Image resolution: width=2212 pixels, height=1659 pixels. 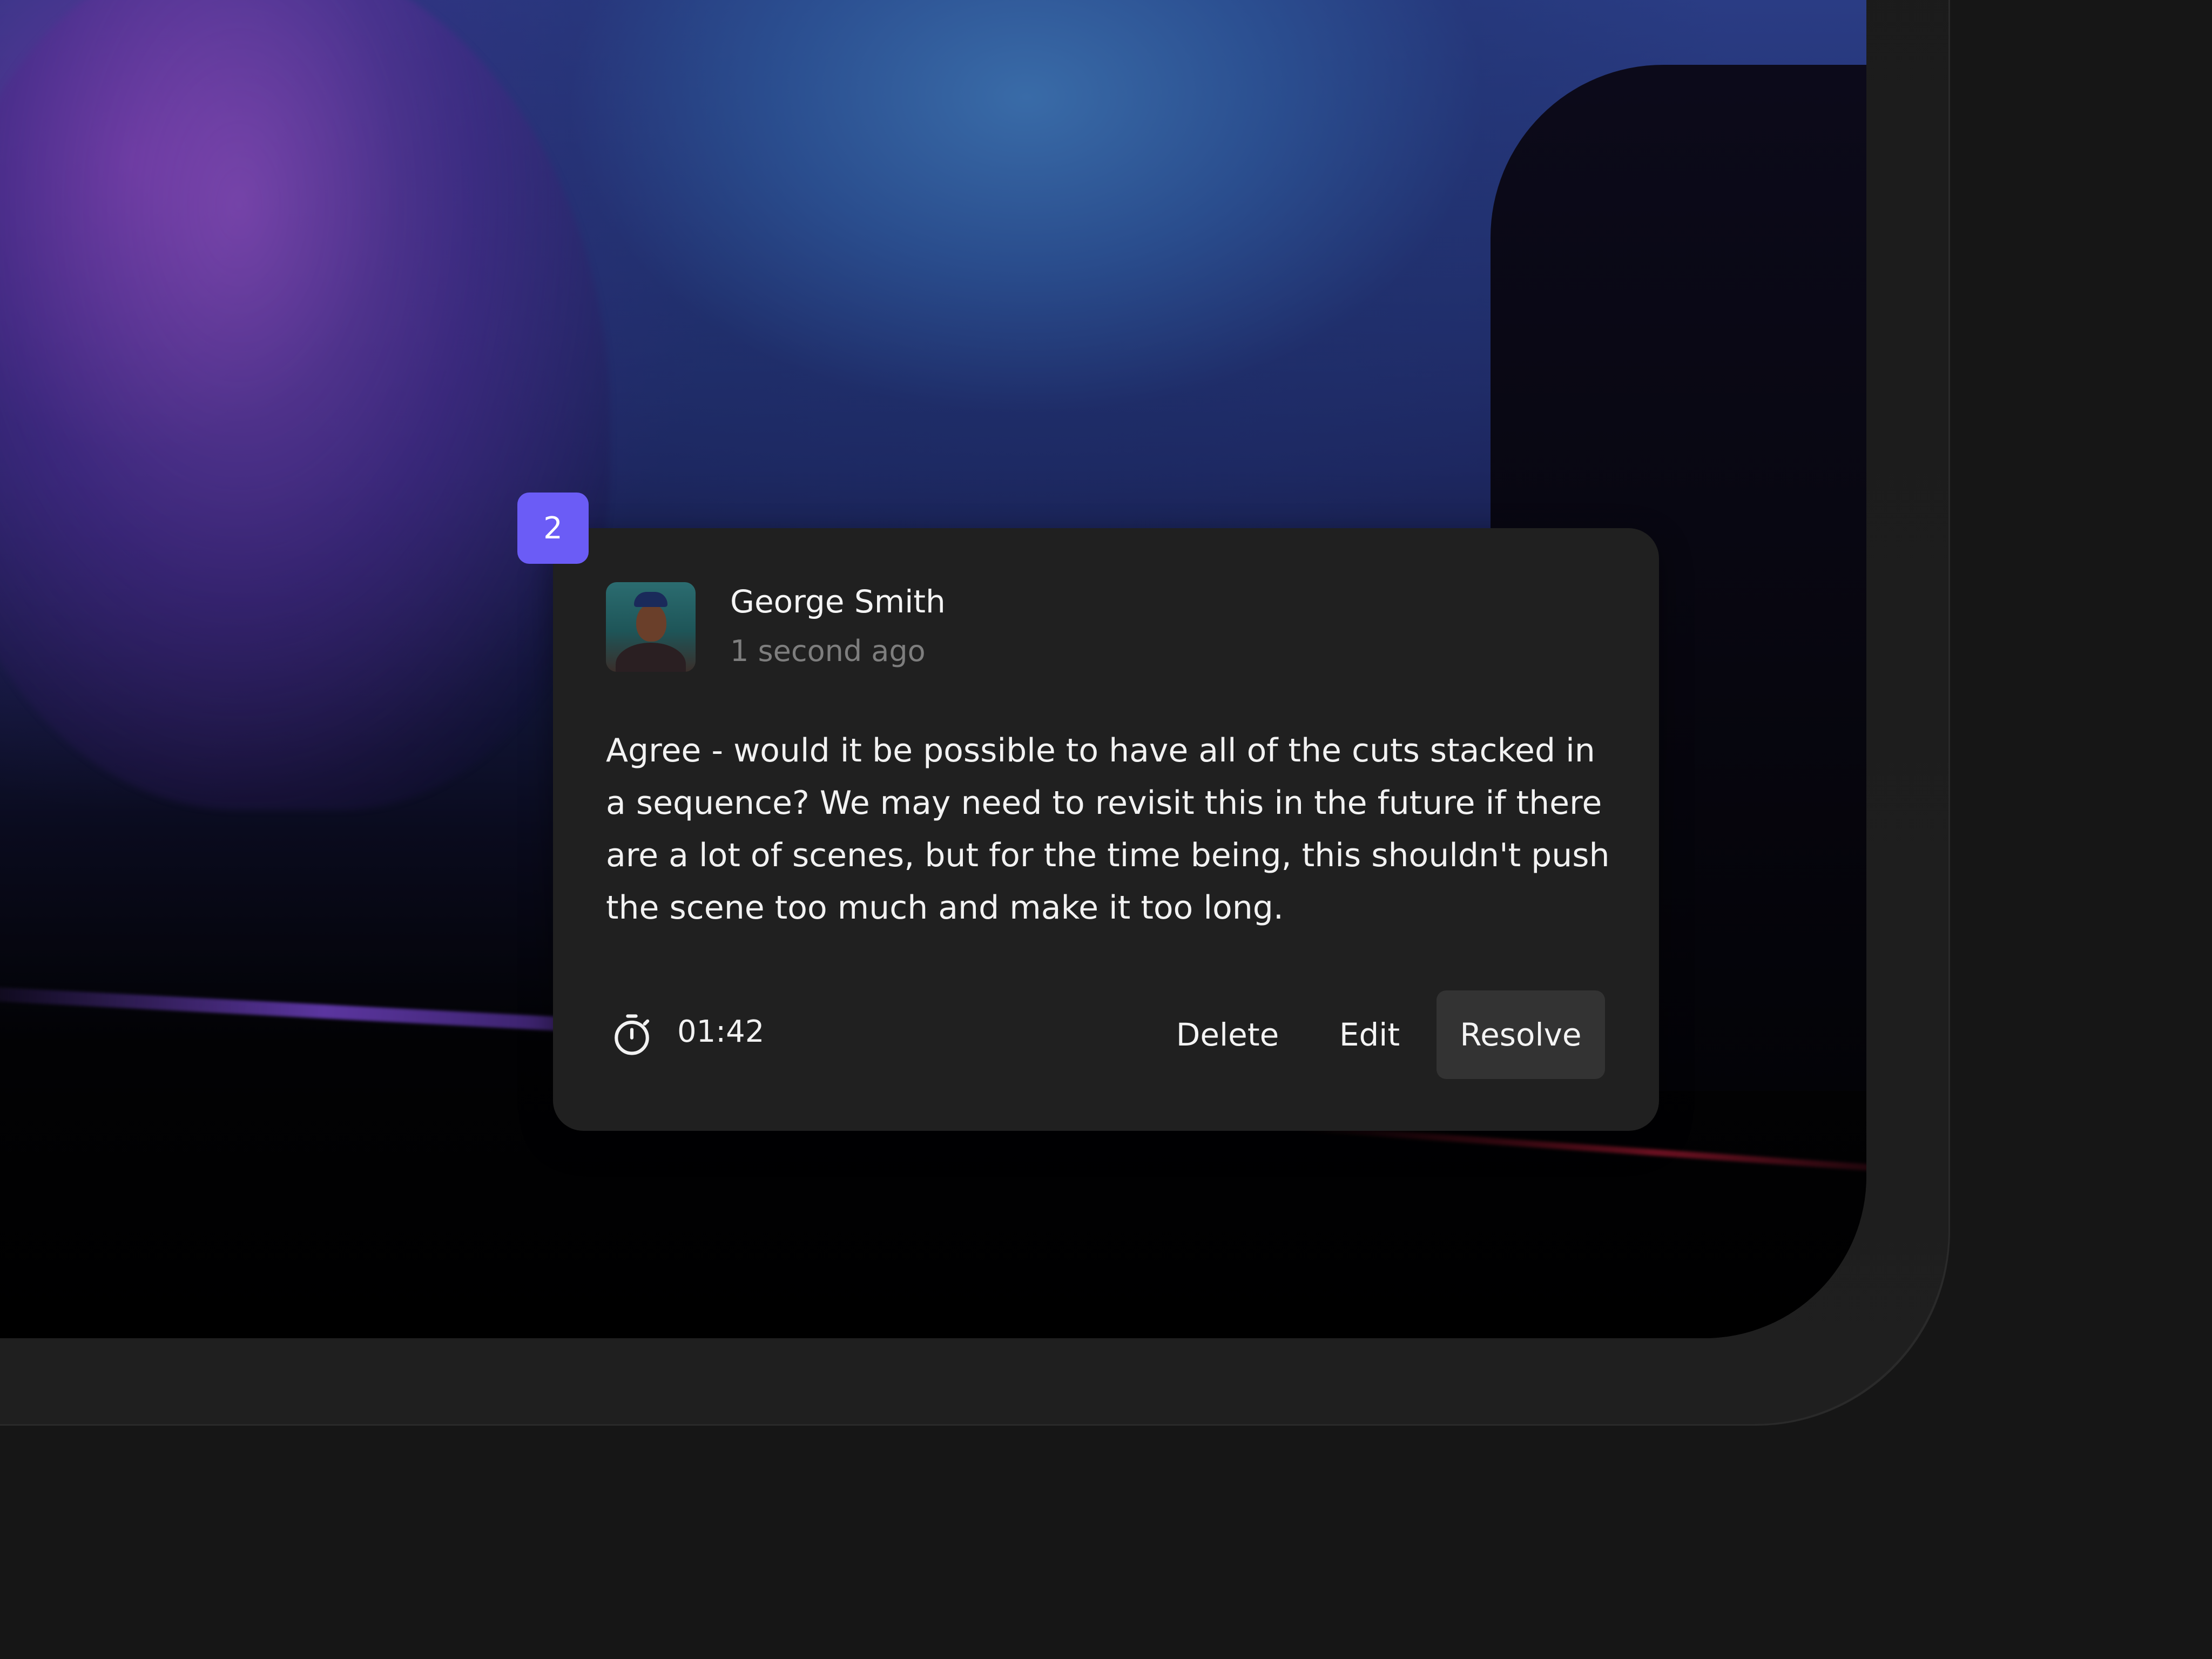 I want to click on delete-button: Delete, so click(x=1227, y=1034).